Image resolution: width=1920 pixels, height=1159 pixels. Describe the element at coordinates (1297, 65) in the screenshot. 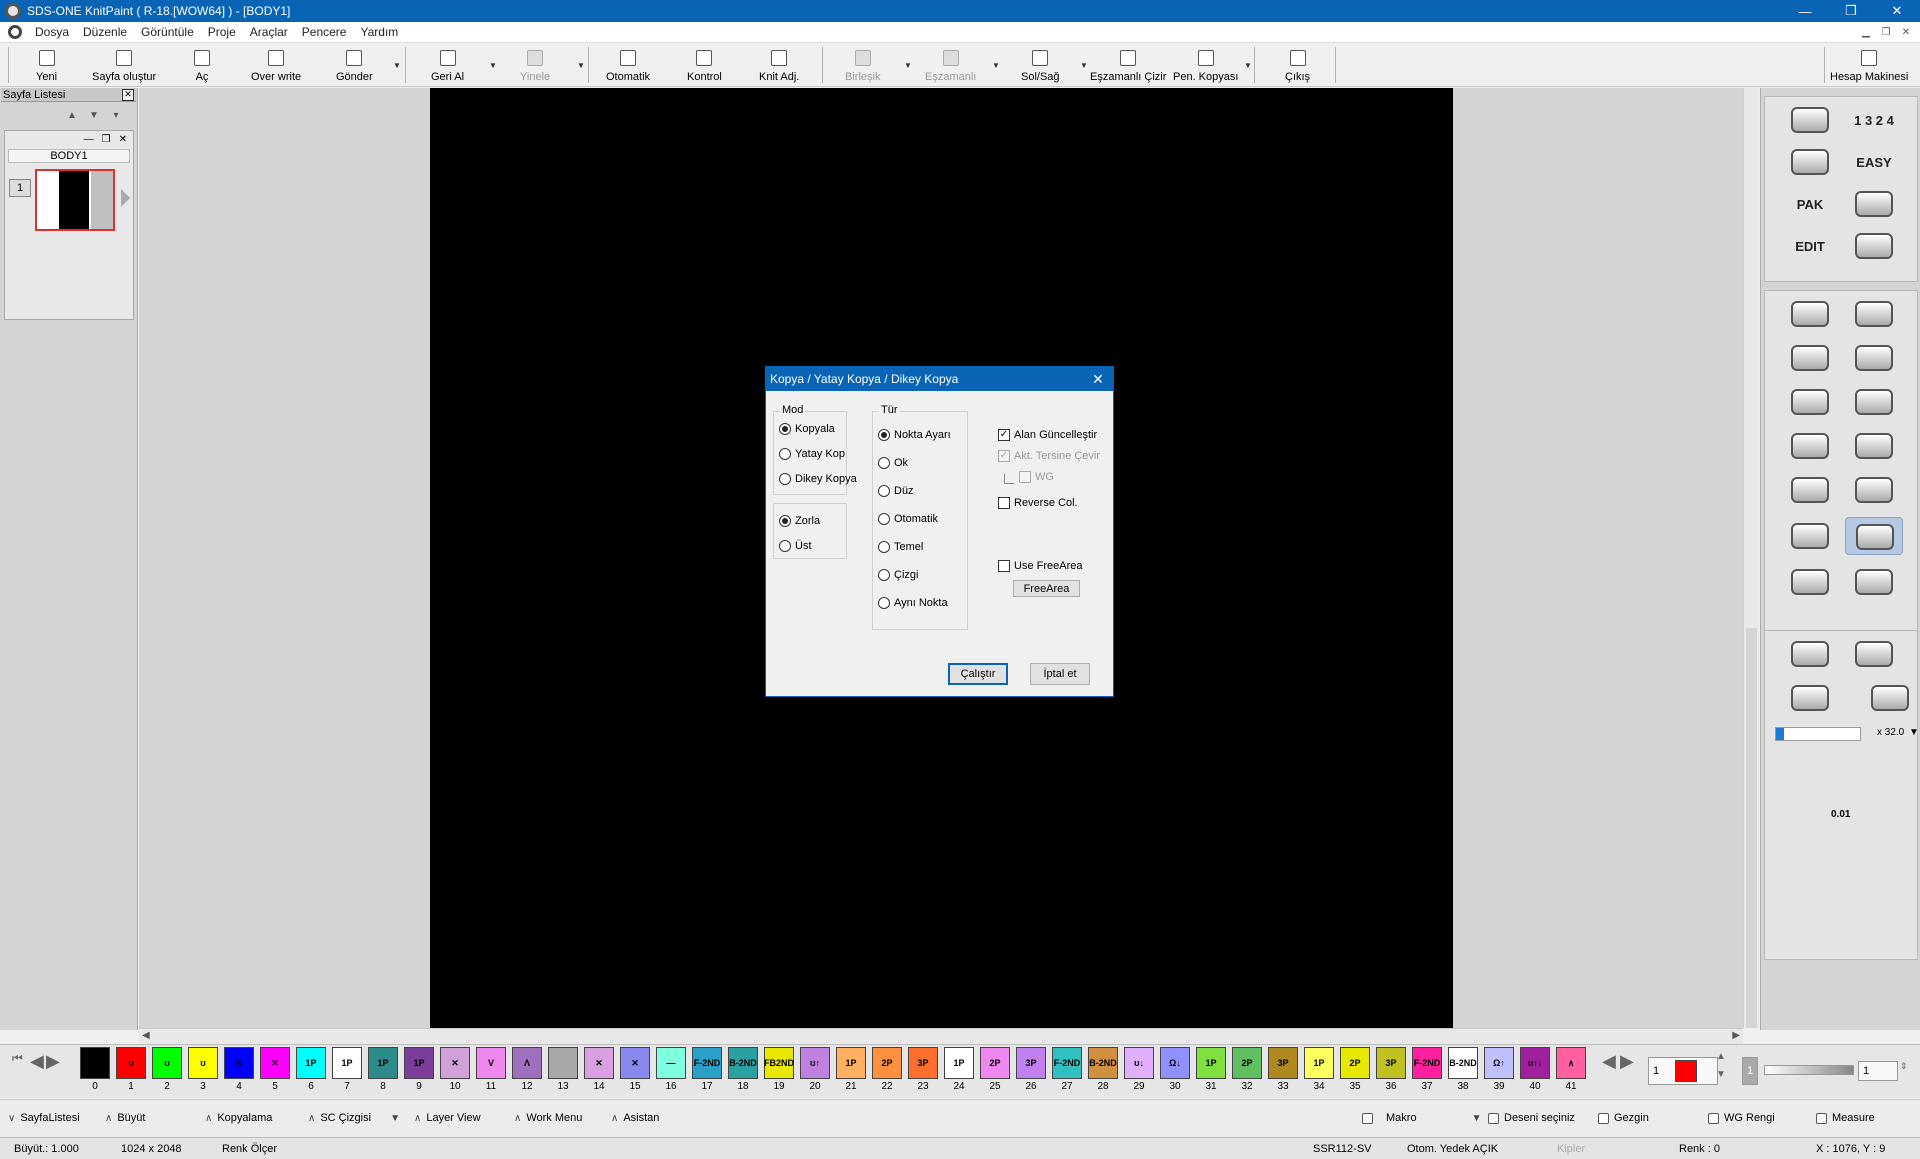

I see `cikis-button: Çıkış` at that location.